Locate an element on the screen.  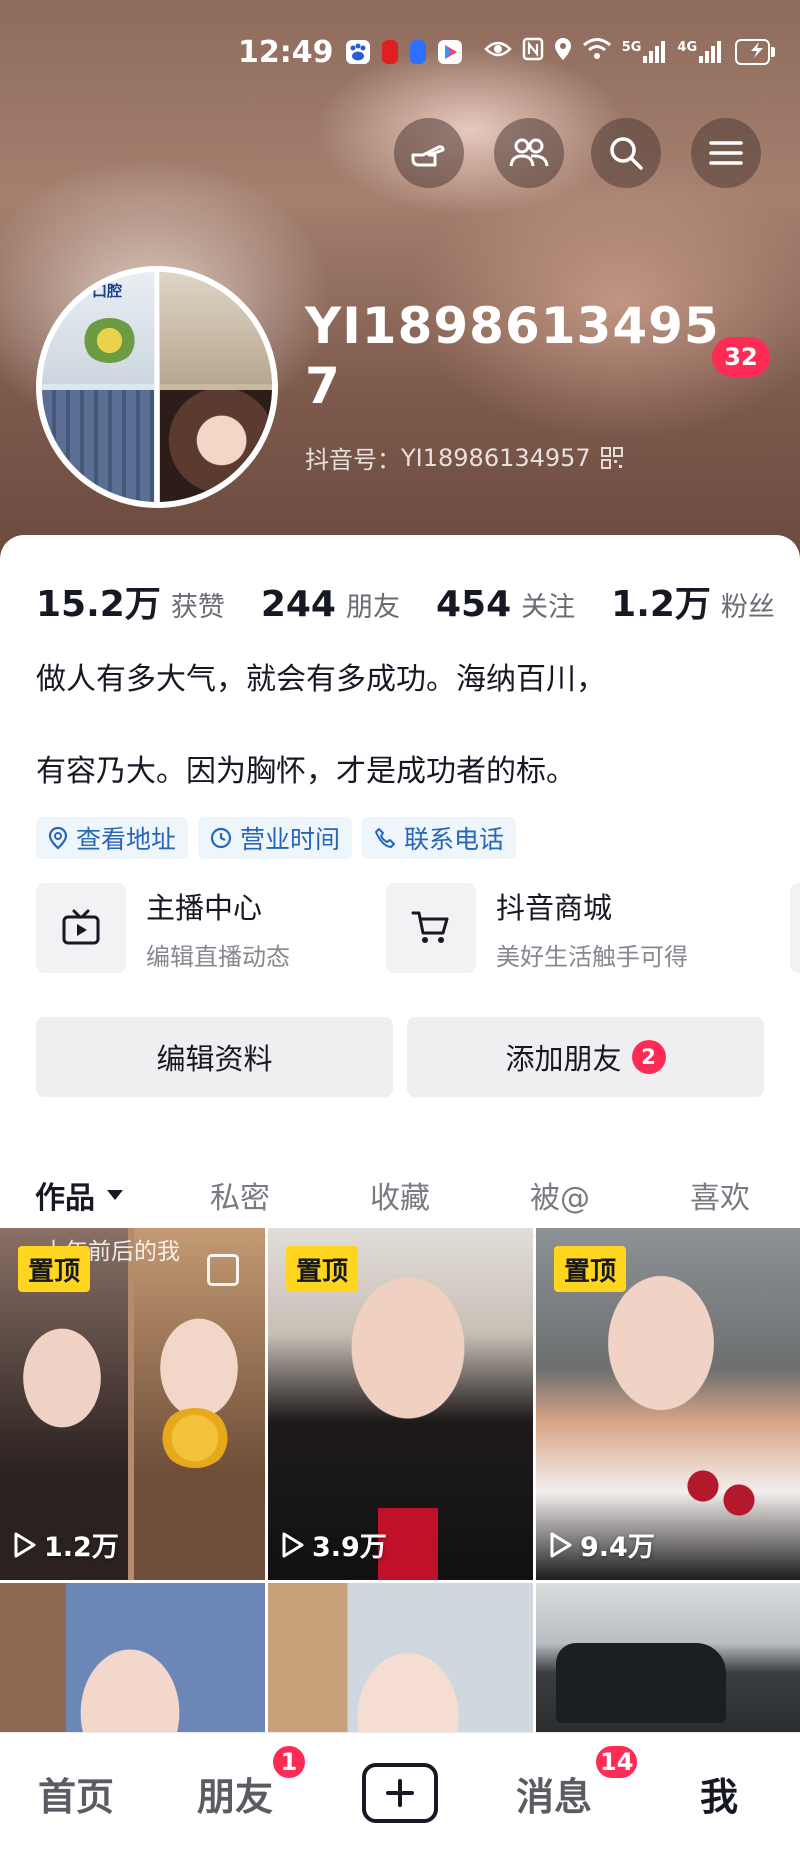
stat-followers: 1.2万 粉丝 is located at coordinates (693, 601).